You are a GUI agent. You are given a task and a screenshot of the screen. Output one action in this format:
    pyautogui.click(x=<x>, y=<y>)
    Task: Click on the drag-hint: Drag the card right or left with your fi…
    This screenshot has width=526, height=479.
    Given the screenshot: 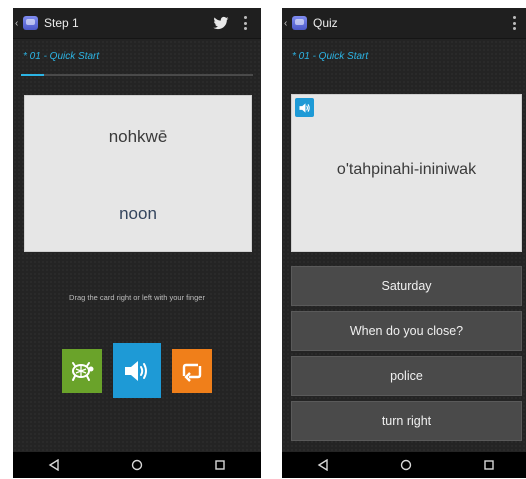 What is the action you would take?
    pyautogui.click(x=137, y=297)
    